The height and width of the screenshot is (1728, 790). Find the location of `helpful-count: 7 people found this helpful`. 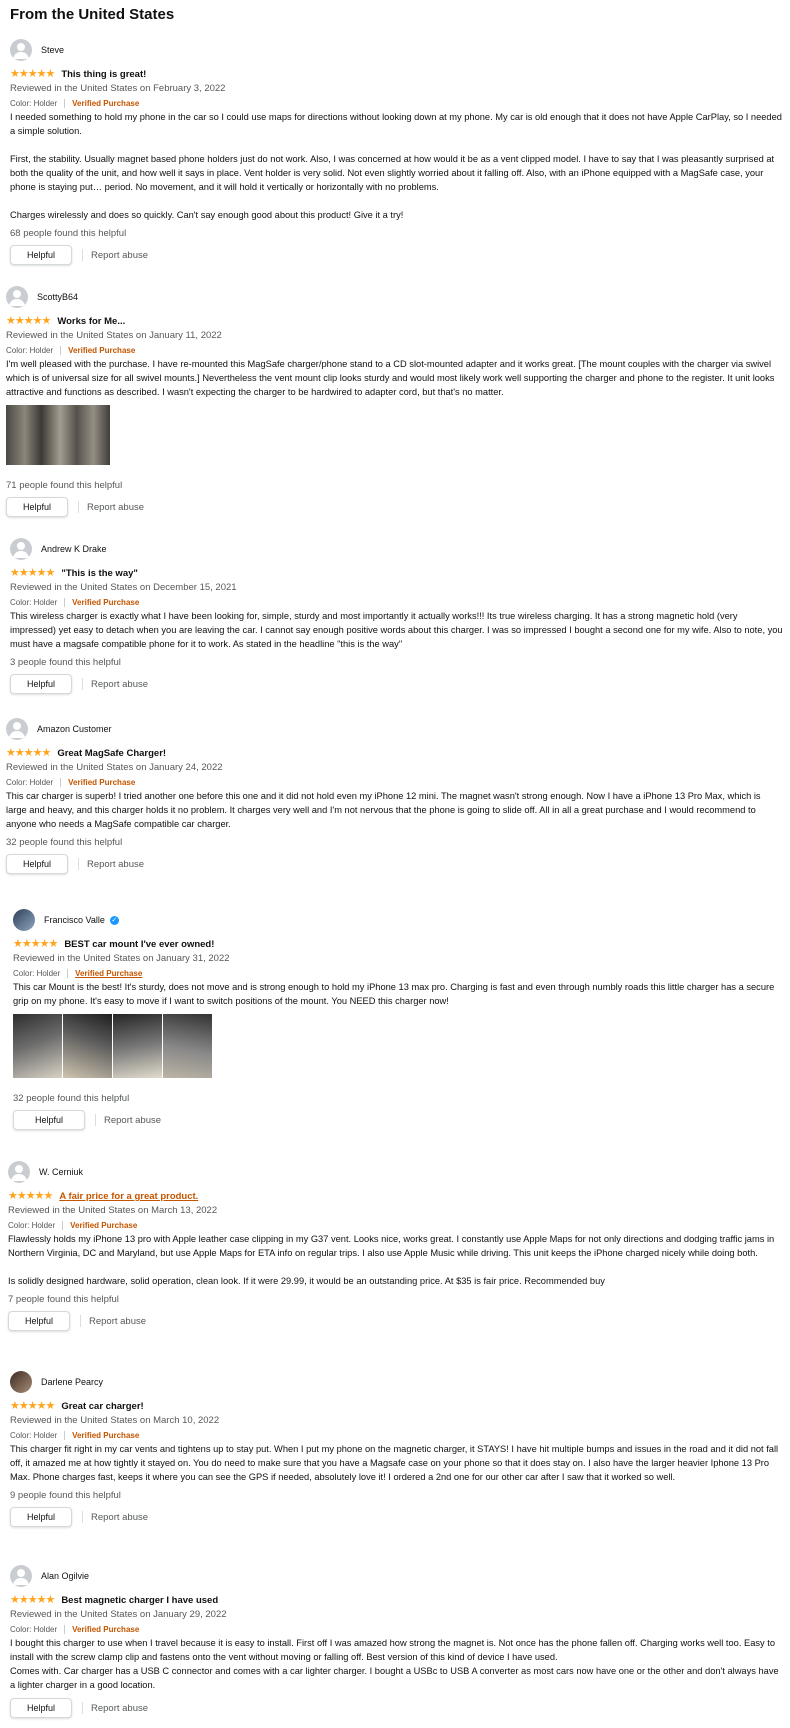

helpful-count: 7 people found this helpful is located at coordinates (63, 1299).